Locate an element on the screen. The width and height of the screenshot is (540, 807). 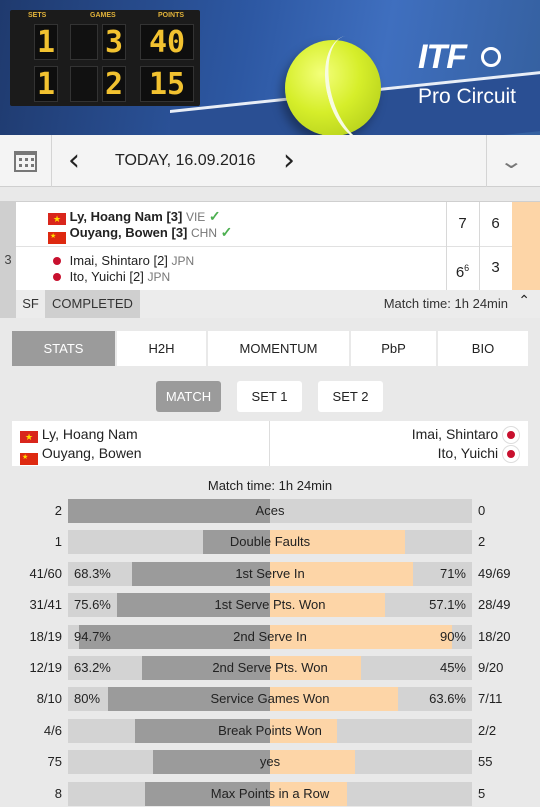
stat-left-value: 1 is located at coordinates (58, 542).